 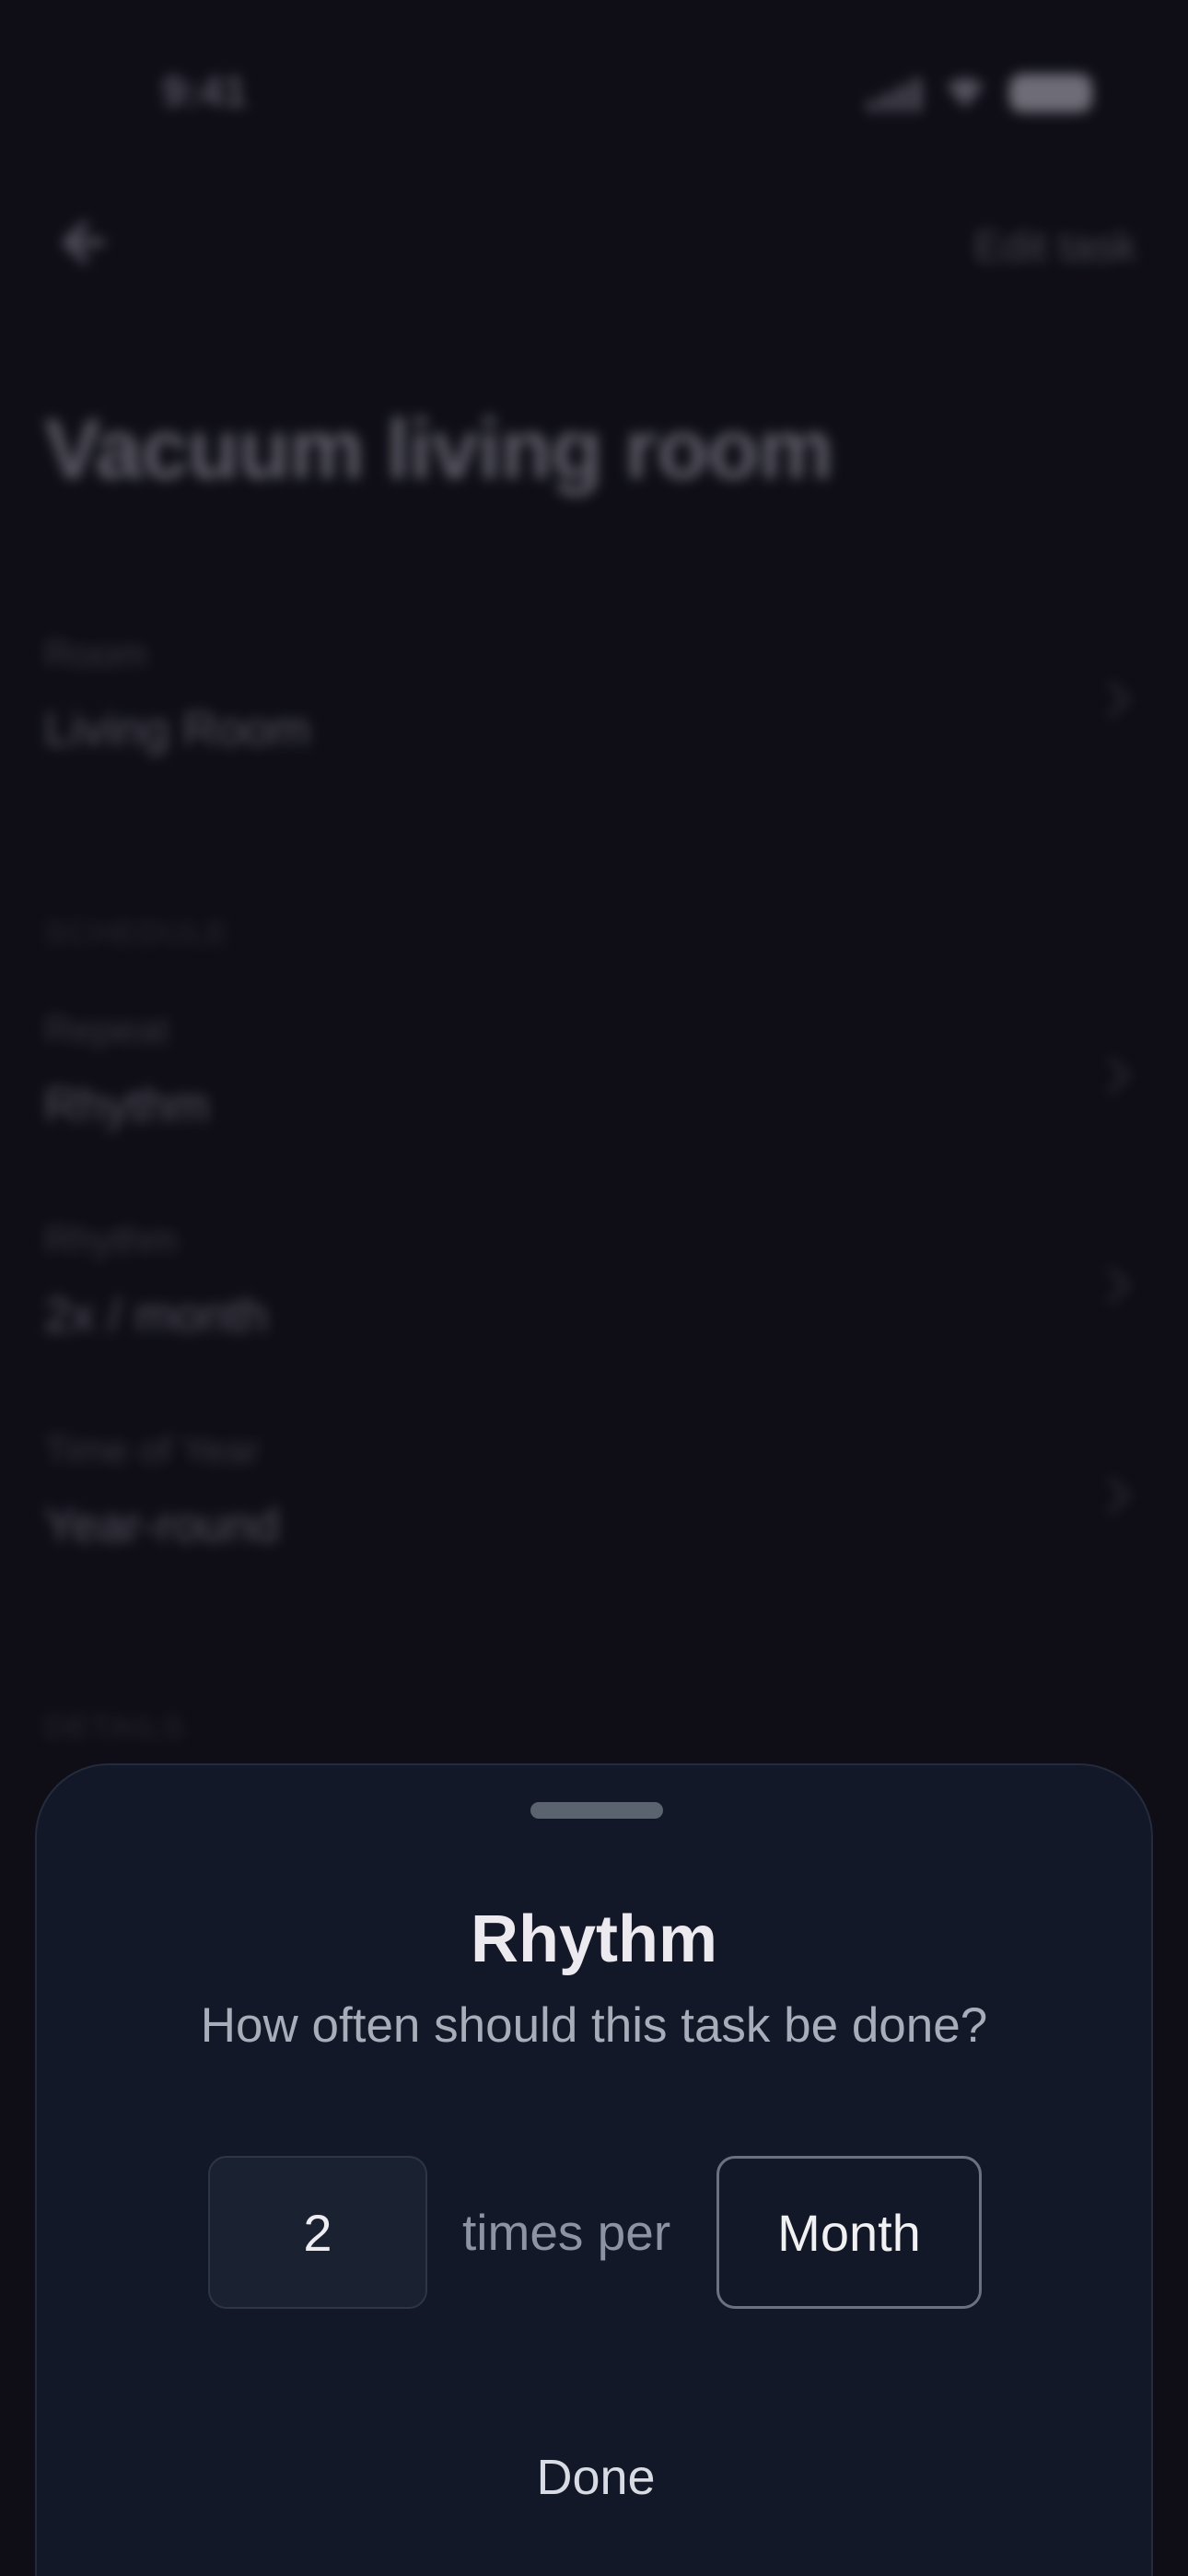 What do you see at coordinates (137, 933) in the screenshot?
I see `schedule-section-label: SCHEDULE` at bounding box center [137, 933].